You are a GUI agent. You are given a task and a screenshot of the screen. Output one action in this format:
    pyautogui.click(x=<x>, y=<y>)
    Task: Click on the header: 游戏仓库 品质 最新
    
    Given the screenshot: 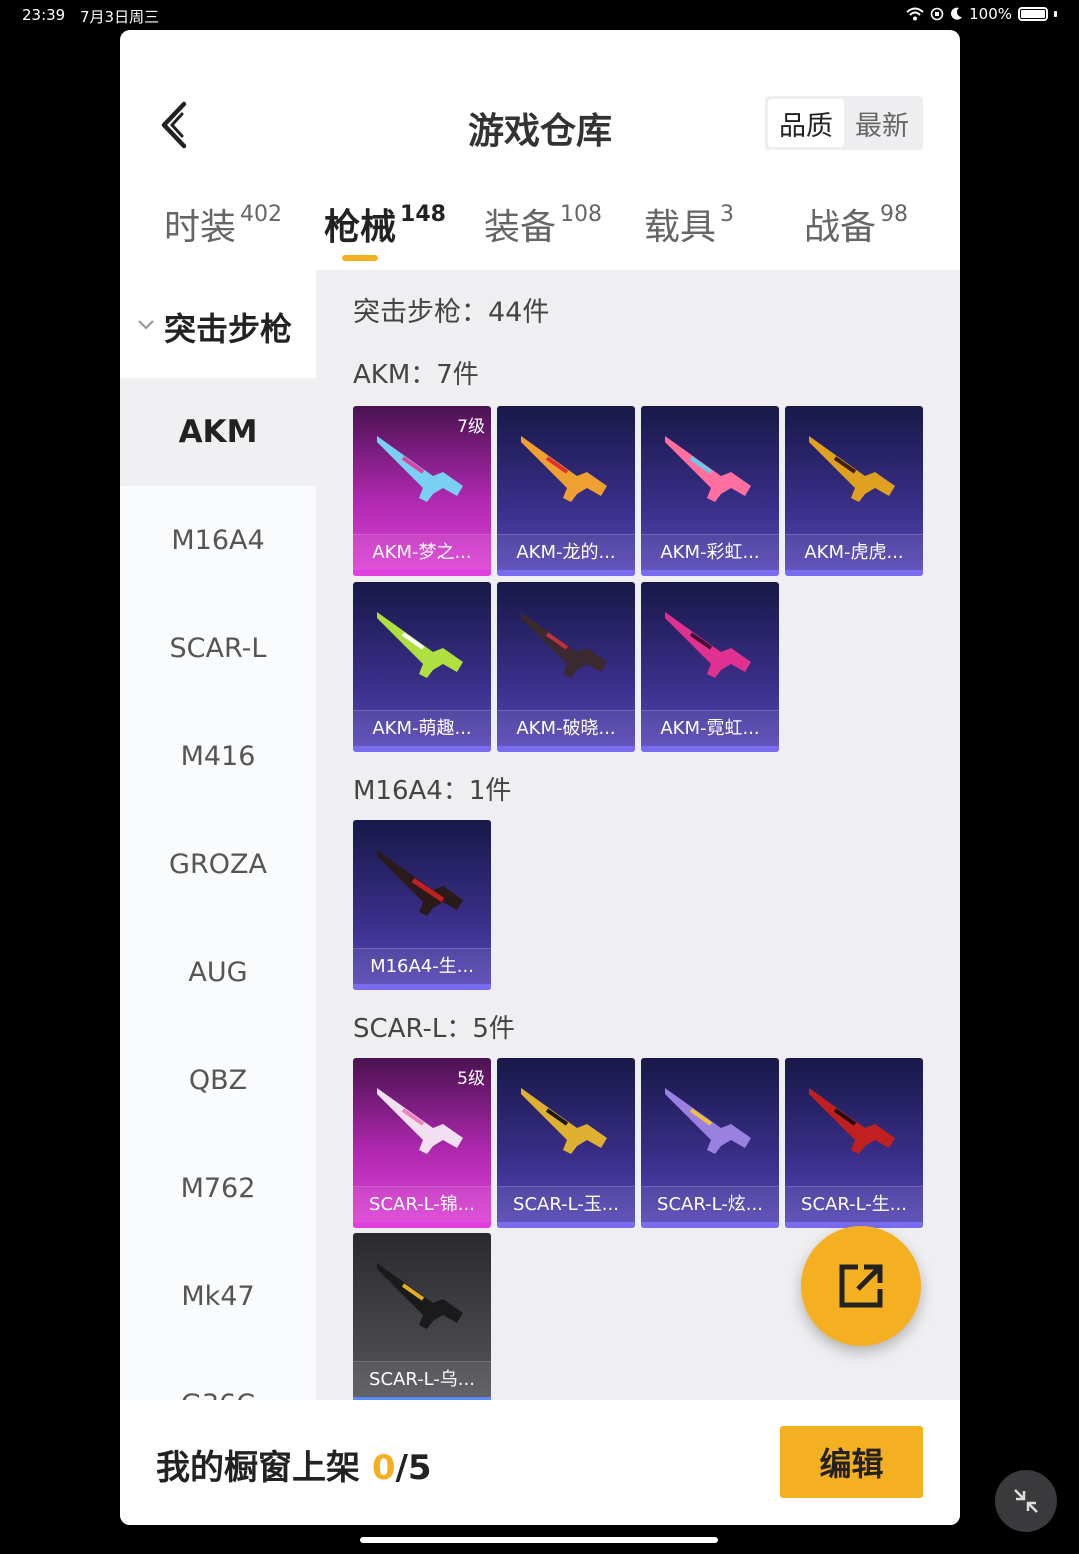 What is the action you would take?
    pyautogui.click(x=540, y=110)
    